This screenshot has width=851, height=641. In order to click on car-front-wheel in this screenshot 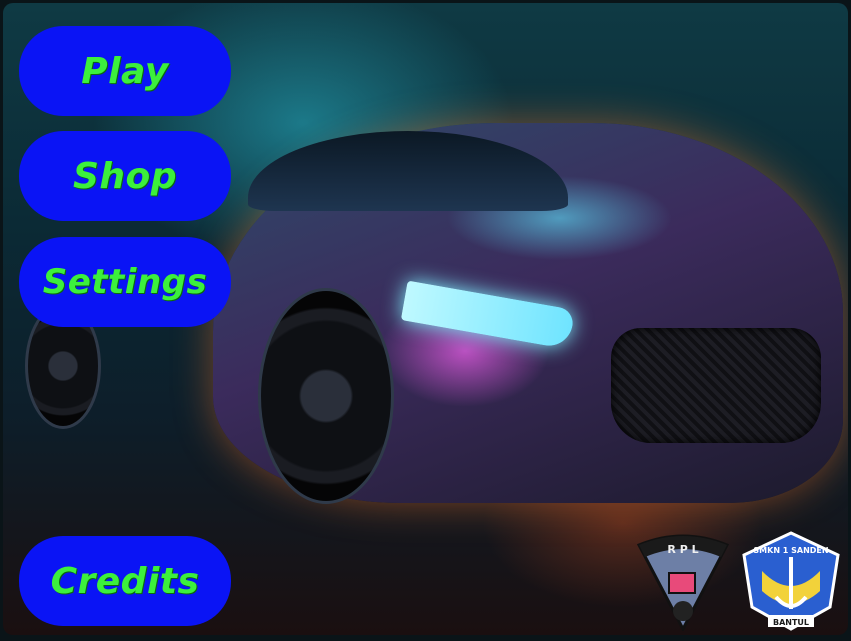, I will do `click(326, 396)`.